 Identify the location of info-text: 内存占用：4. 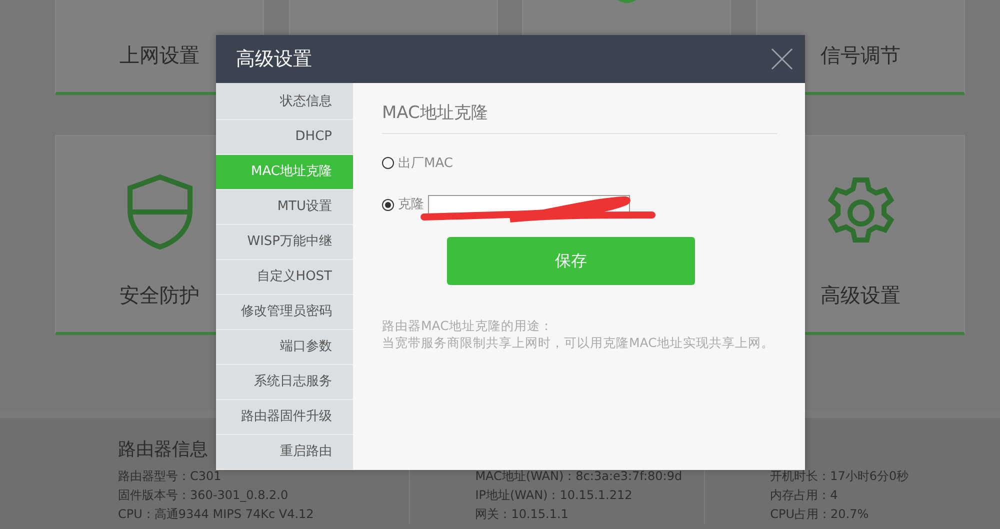
(804, 495).